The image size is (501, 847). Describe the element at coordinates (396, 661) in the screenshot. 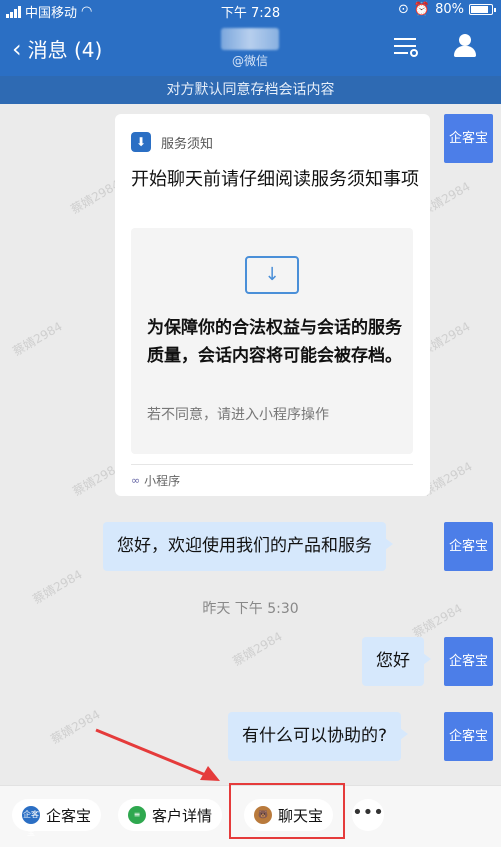

I see `message-bubble: 您好` at that location.